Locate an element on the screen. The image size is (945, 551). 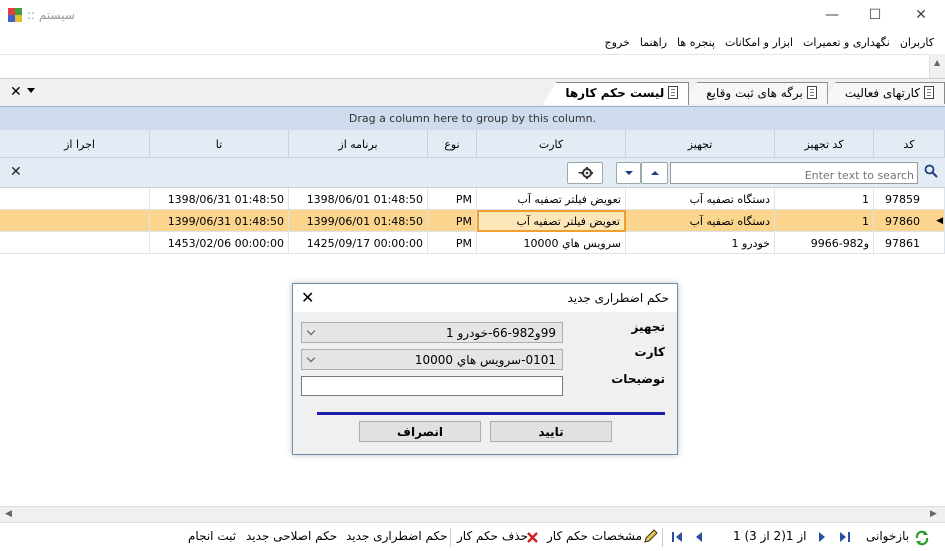
arrow-down-icon is located at coordinates (628, 173).